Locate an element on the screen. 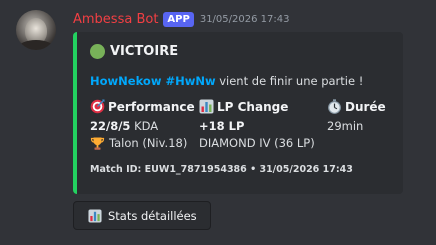  lp-delta: +18 LP is located at coordinates (222, 126).